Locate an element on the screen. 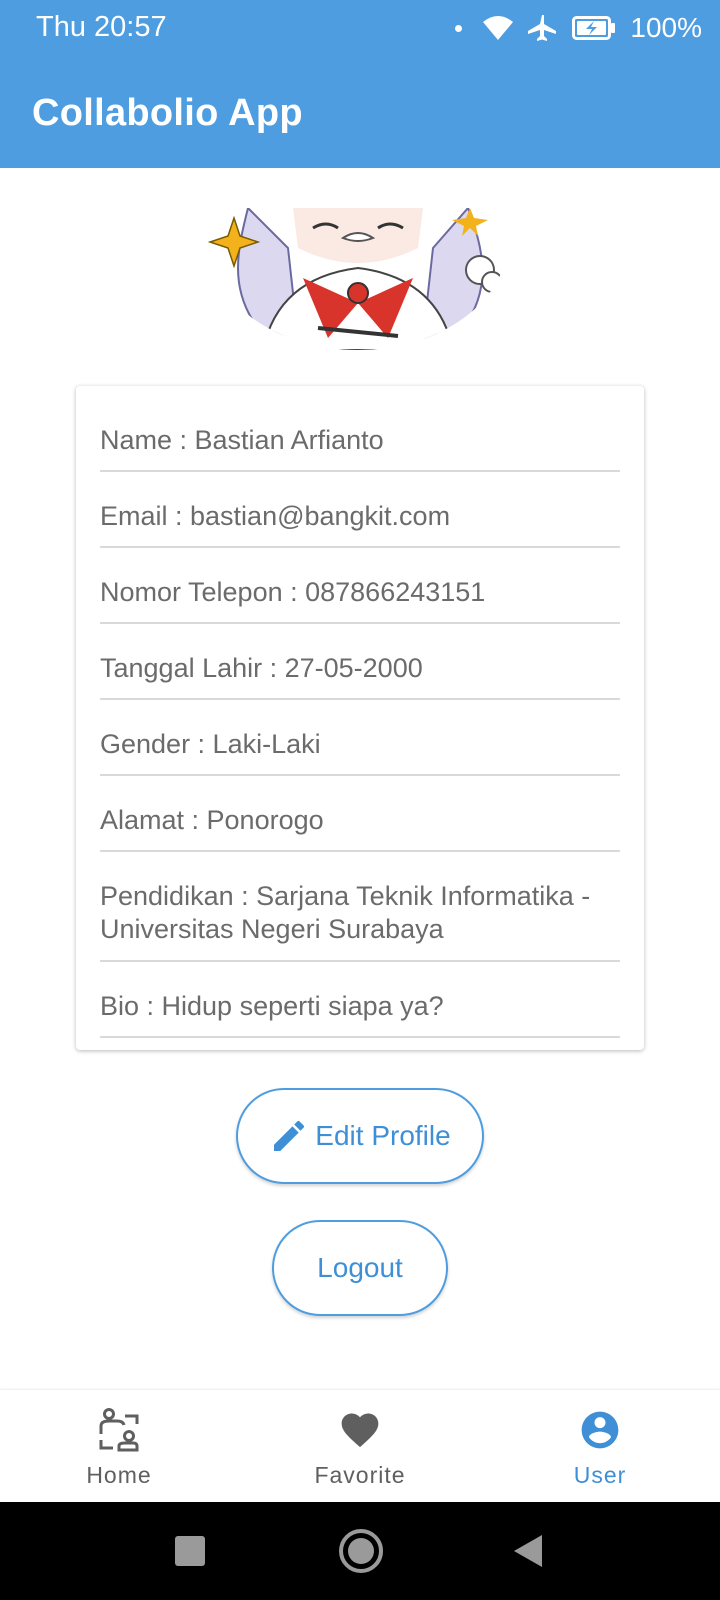 Image resolution: width=720 pixels, height=1600 pixels. nav-item-favorite: Favorite is located at coordinates (360, 1446).